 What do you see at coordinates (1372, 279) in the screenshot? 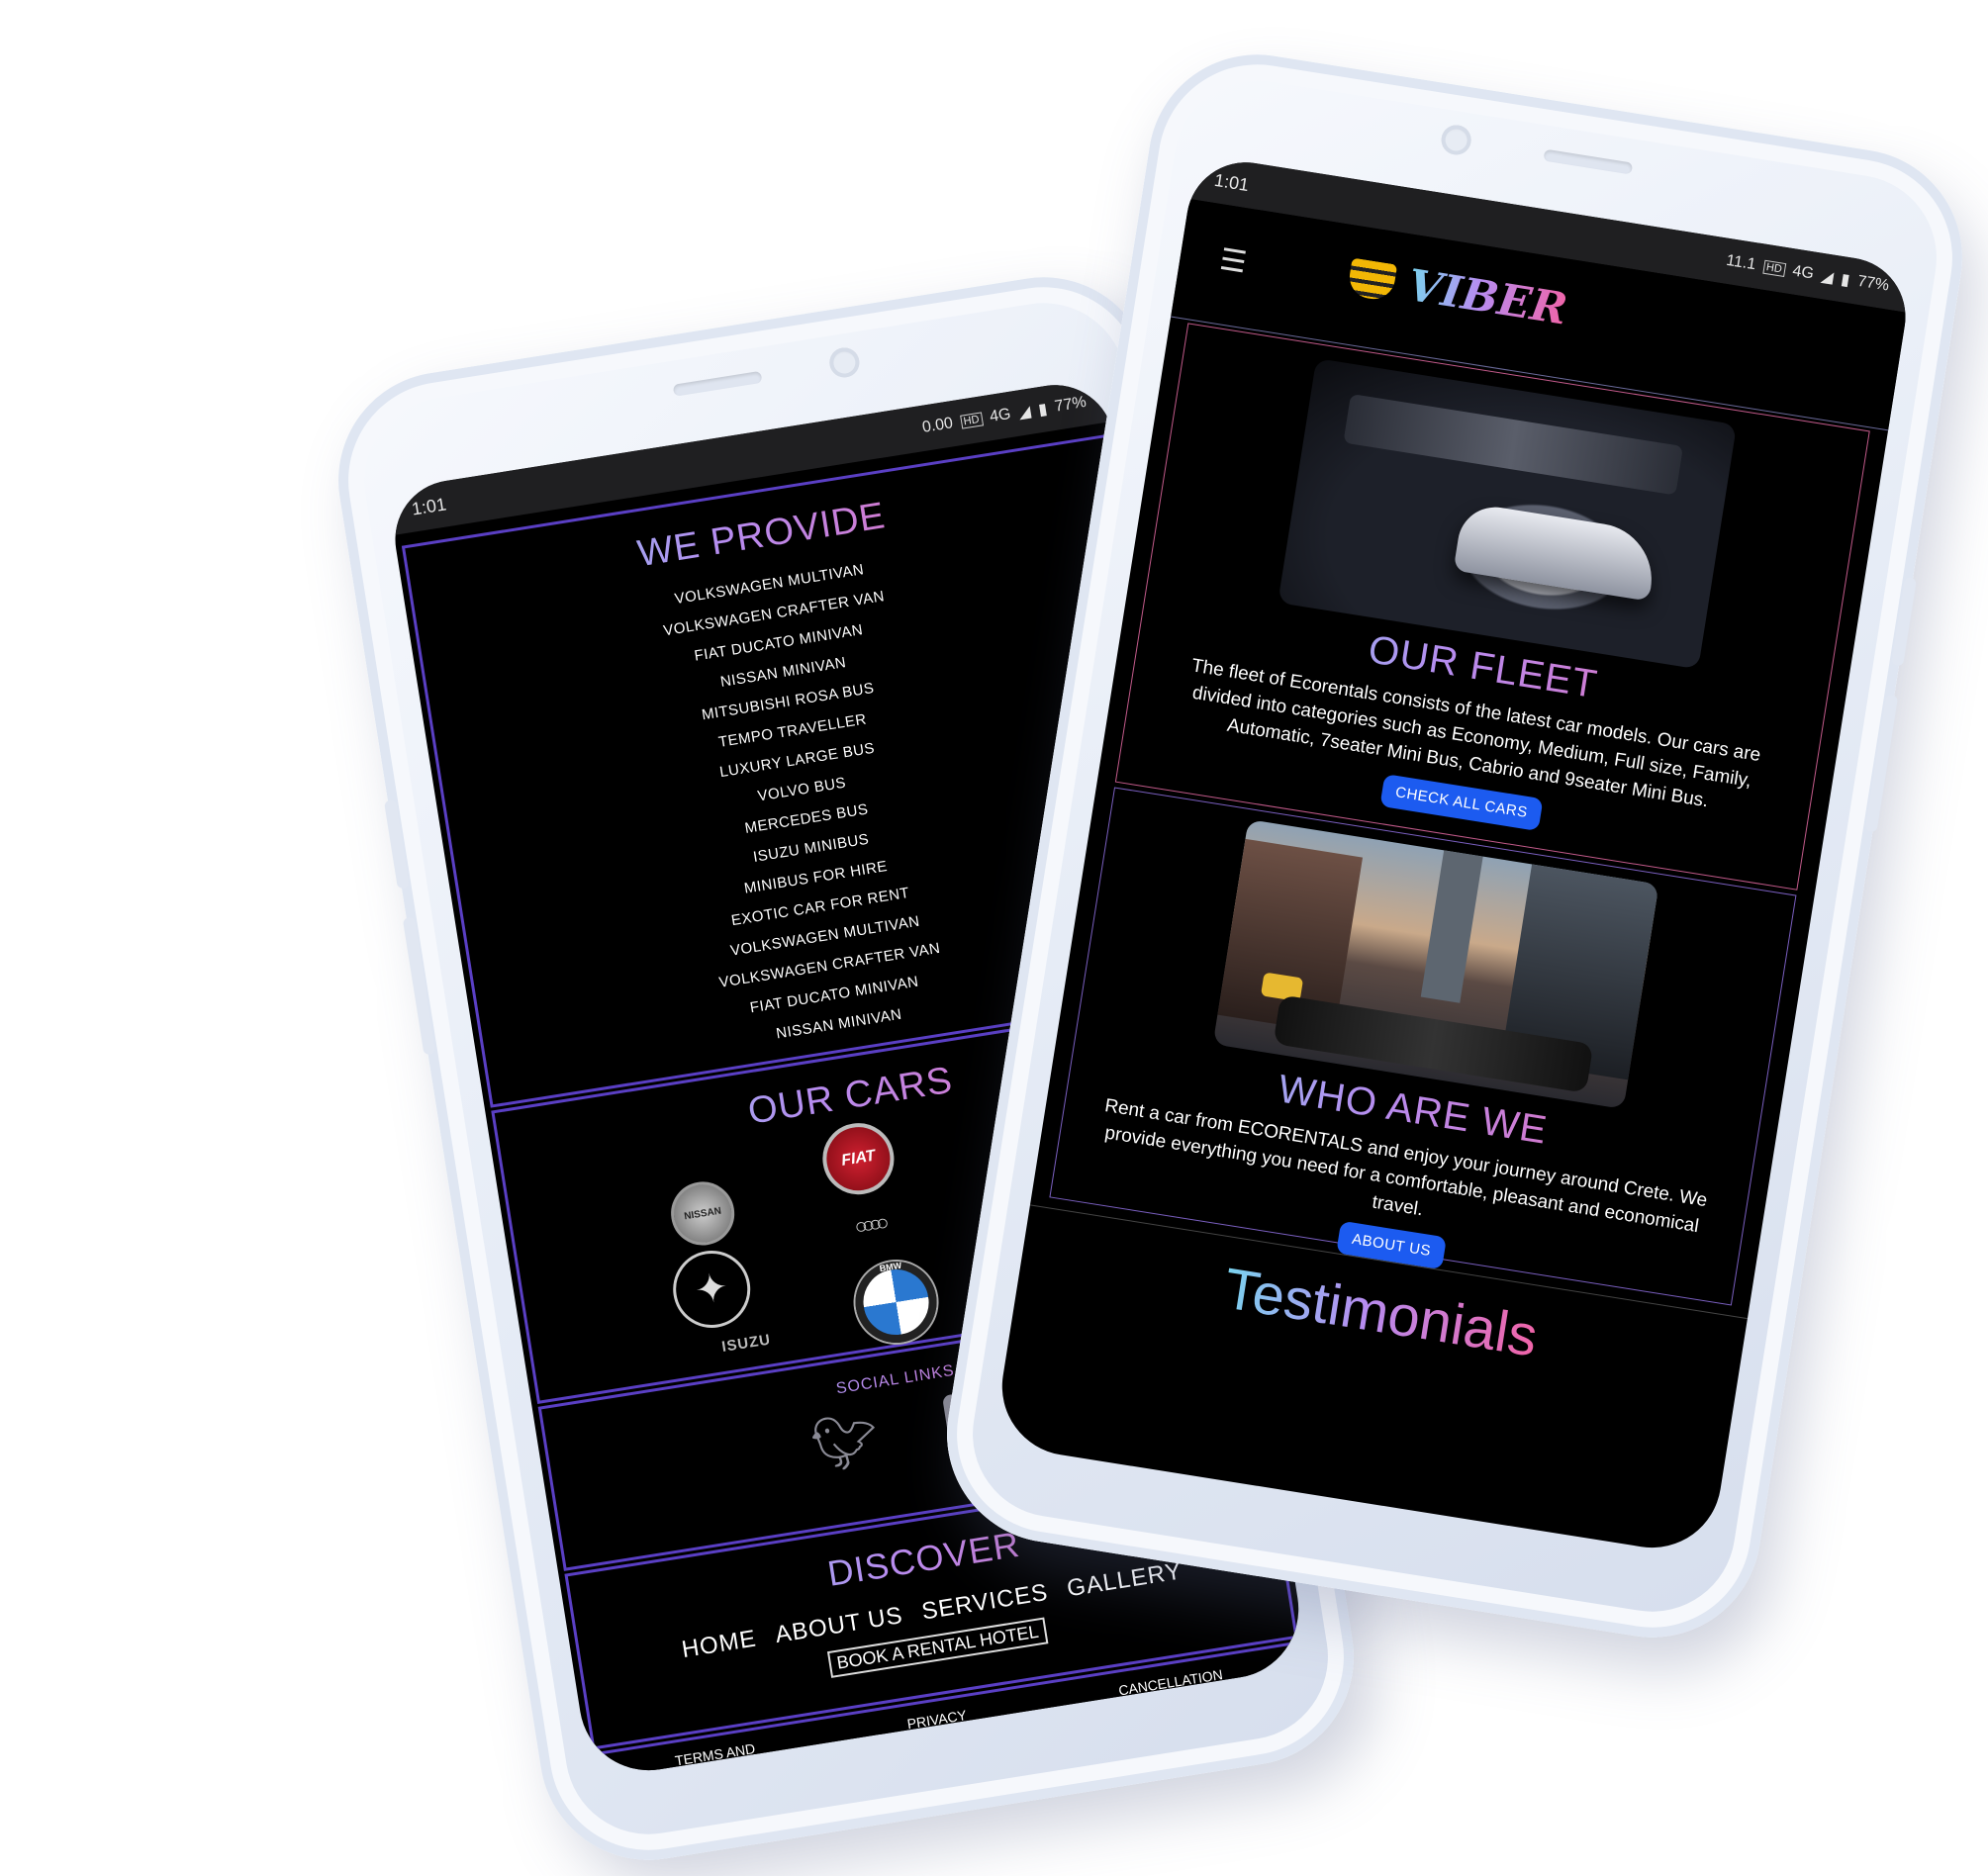
I see `brand-emblem-icon` at bounding box center [1372, 279].